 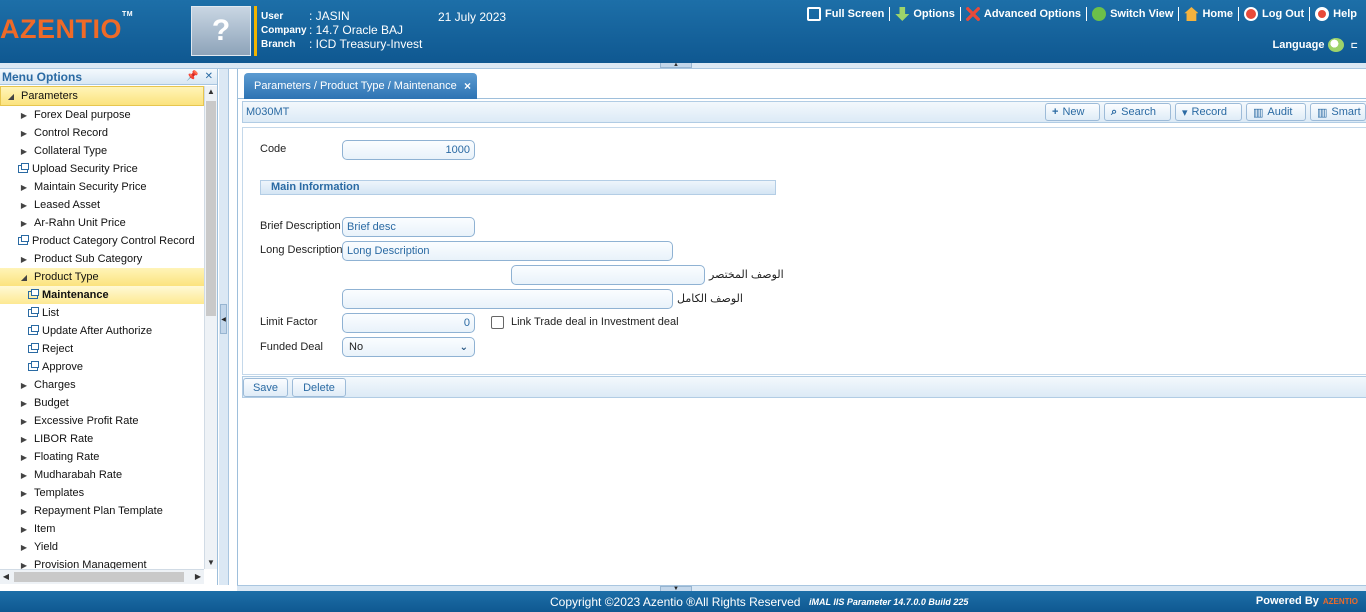 What do you see at coordinates (408, 347) in the screenshot?
I see `funded-deal-select: No ⌄` at bounding box center [408, 347].